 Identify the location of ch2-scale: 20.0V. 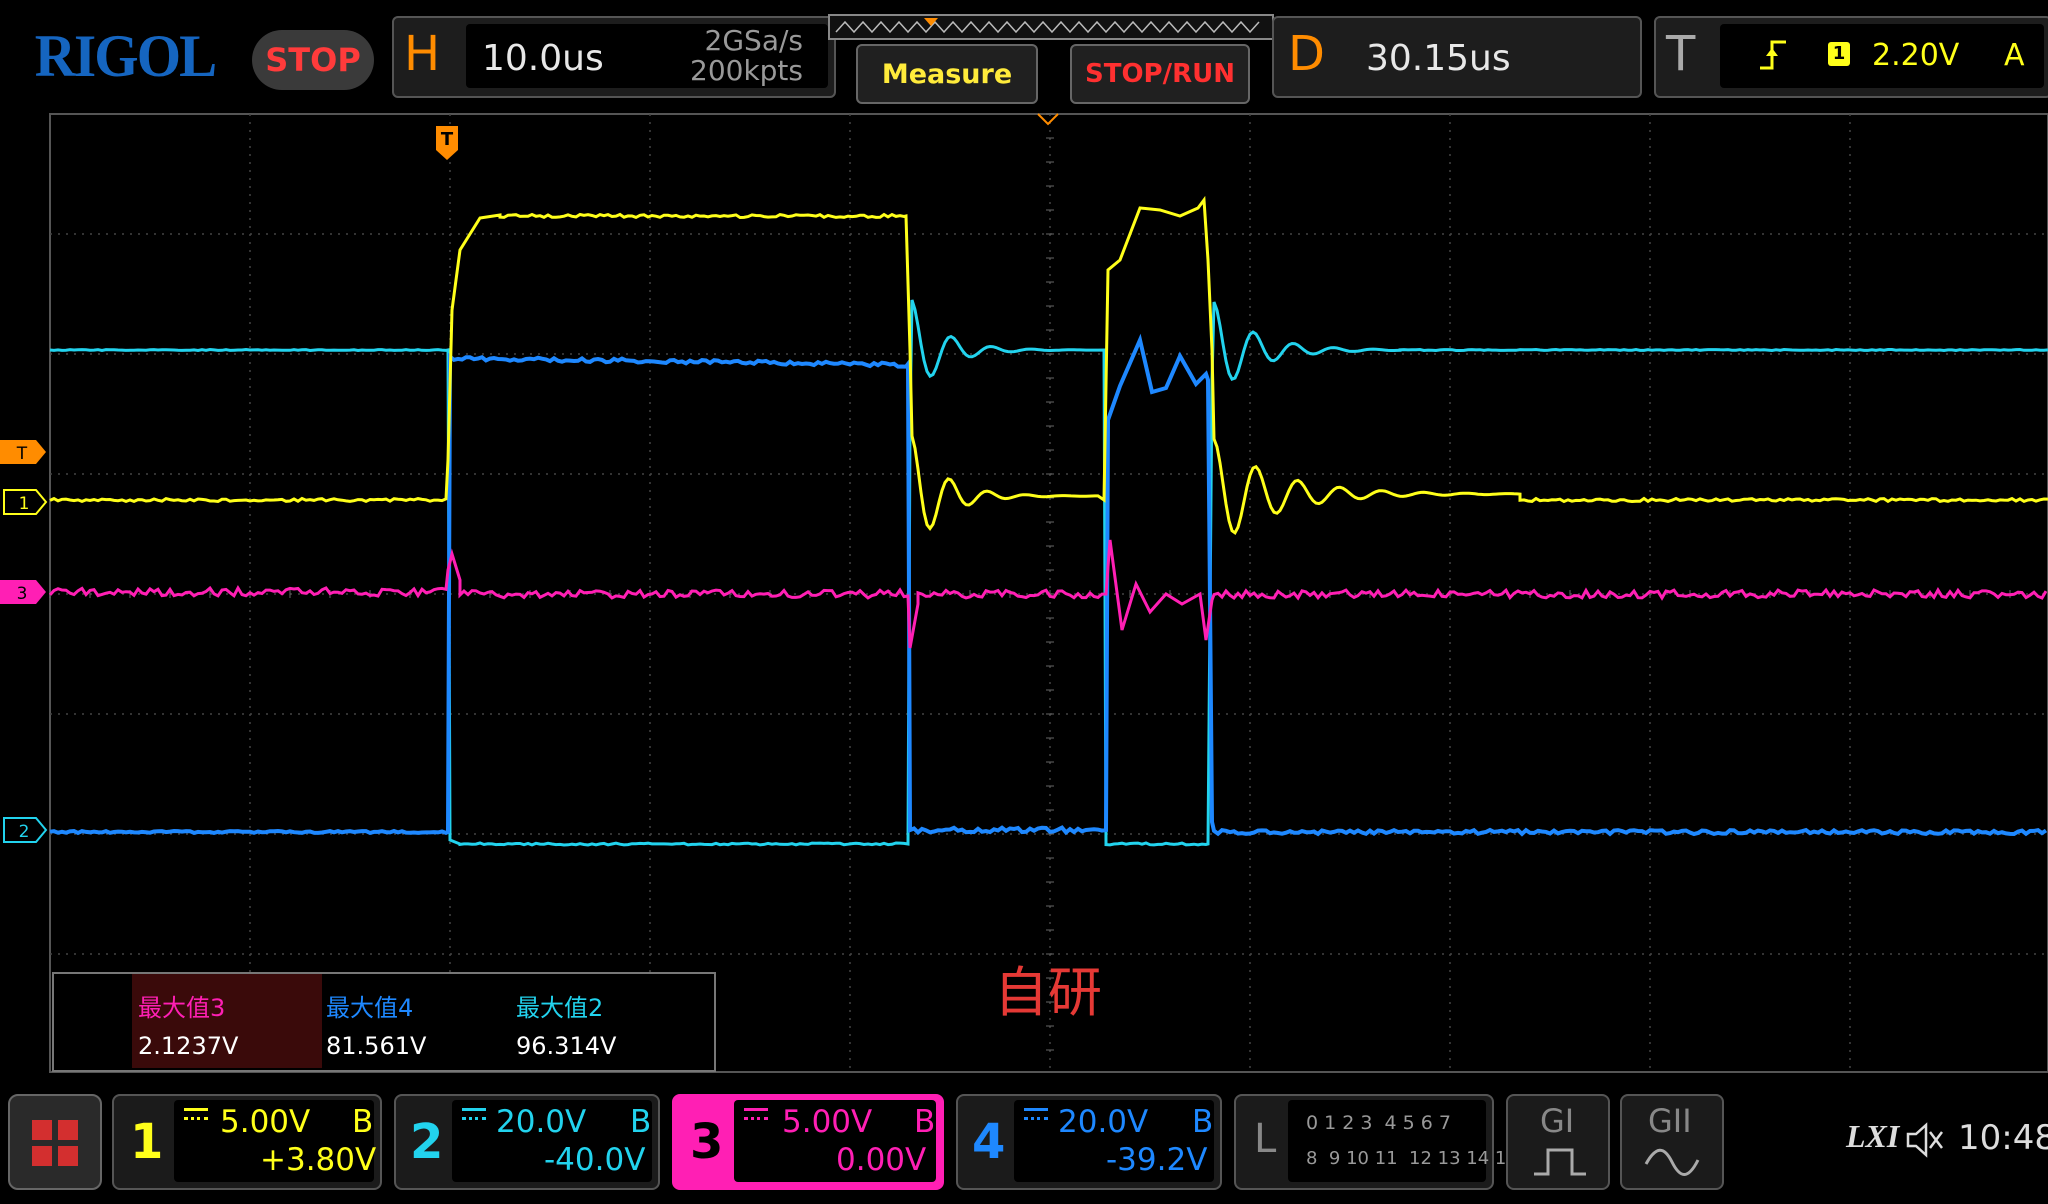
(541, 1122).